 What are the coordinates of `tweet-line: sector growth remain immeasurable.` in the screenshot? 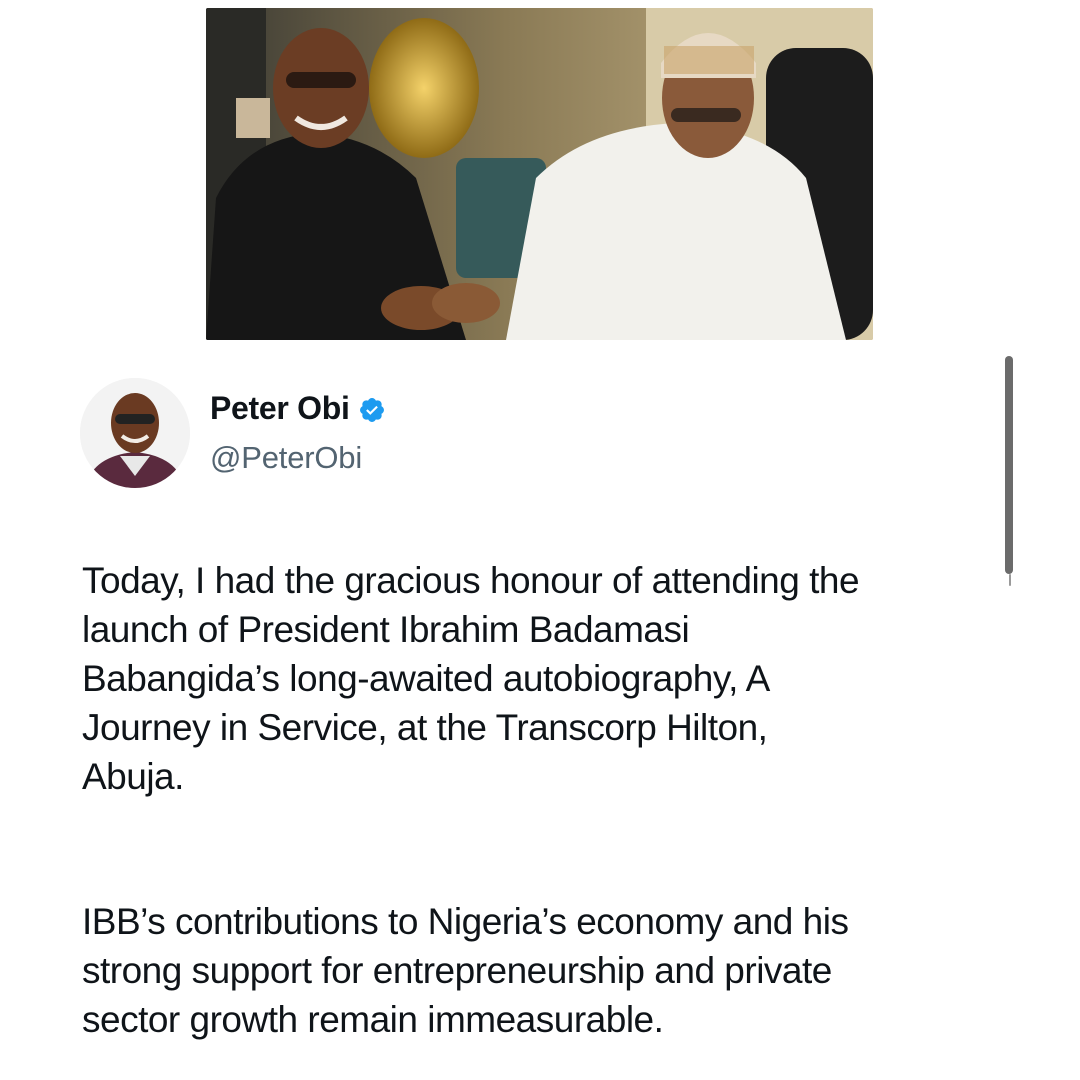 It's located at (373, 1019).